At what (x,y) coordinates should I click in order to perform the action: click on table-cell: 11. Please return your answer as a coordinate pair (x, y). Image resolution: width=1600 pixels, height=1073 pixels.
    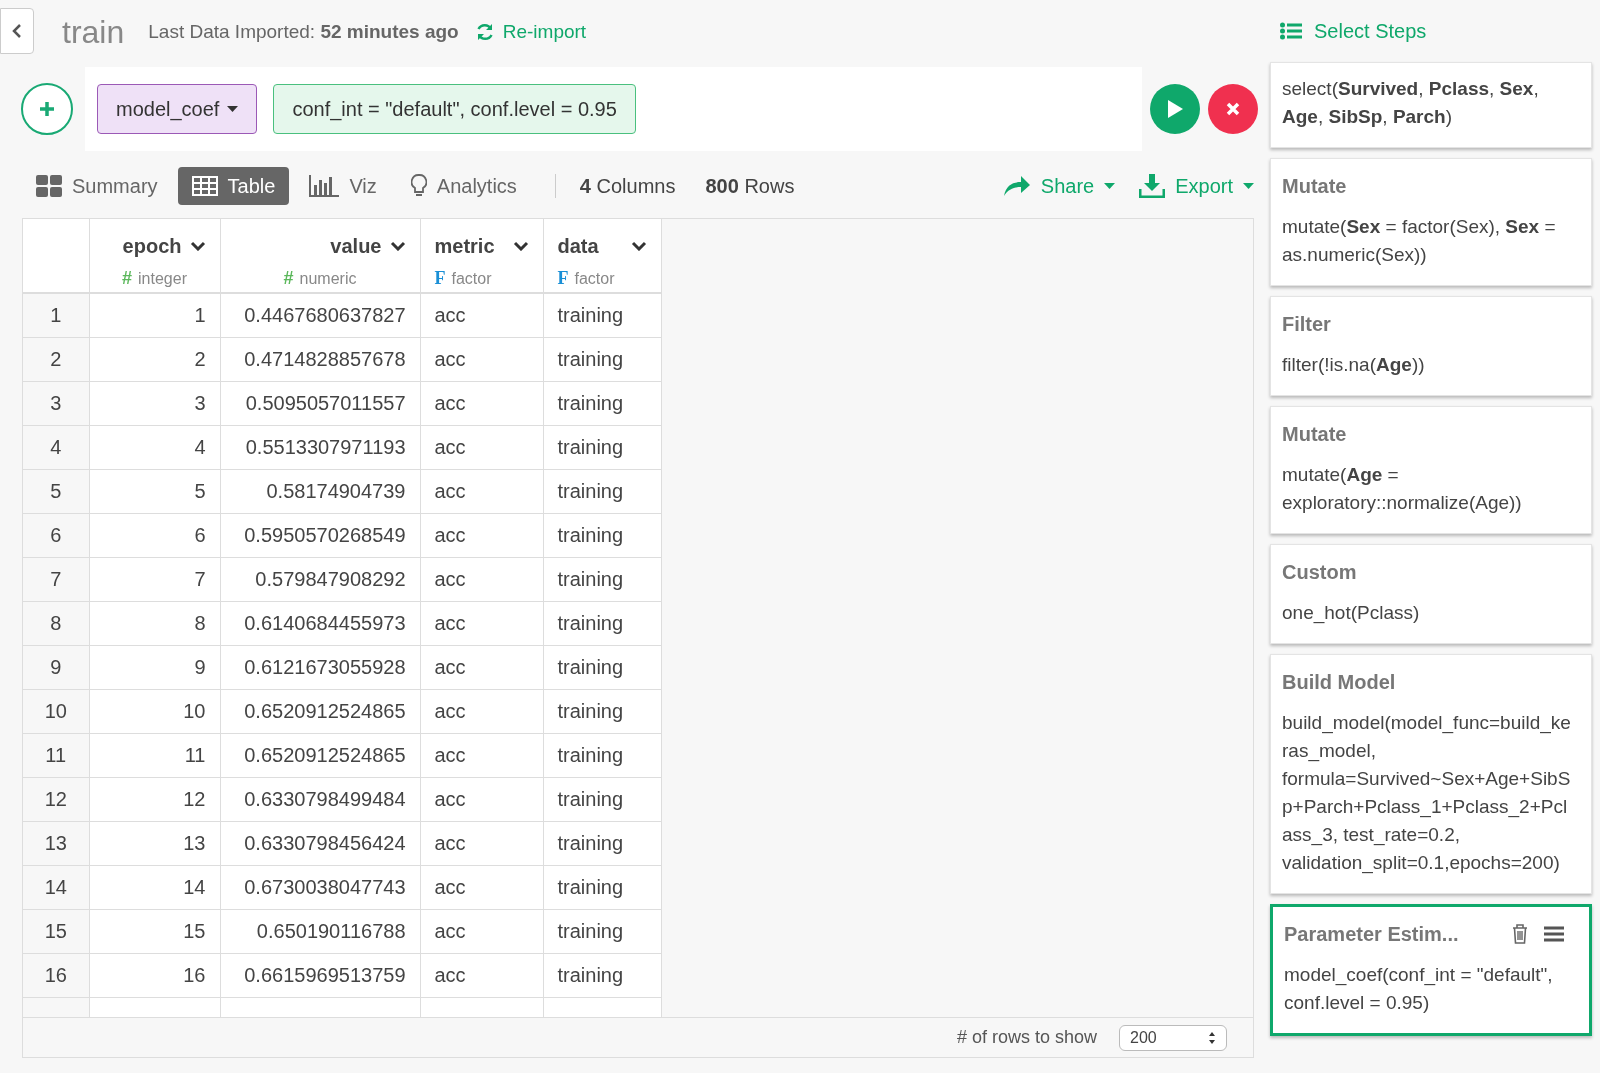
    Looking at the image, I should click on (154, 755).